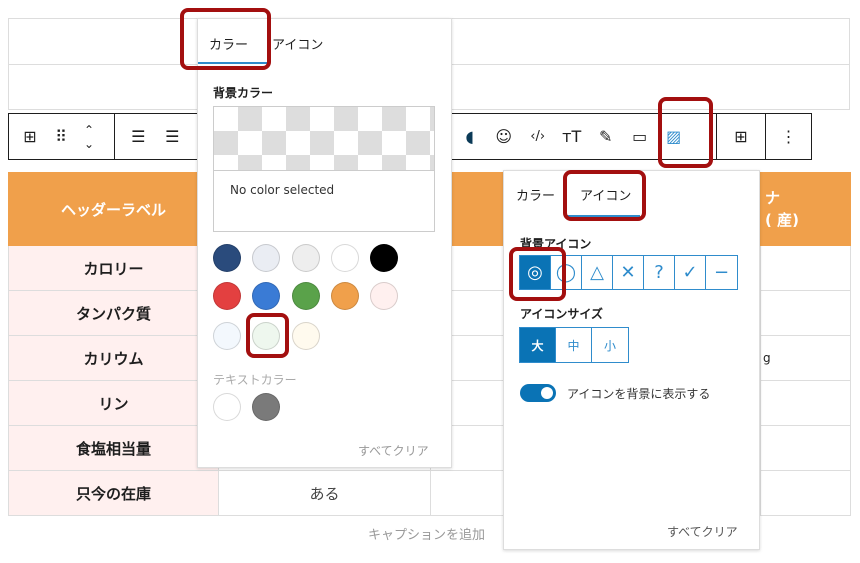 The width and height of the screenshot is (860, 563). I want to click on color-preview: No color selected, so click(324, 169).